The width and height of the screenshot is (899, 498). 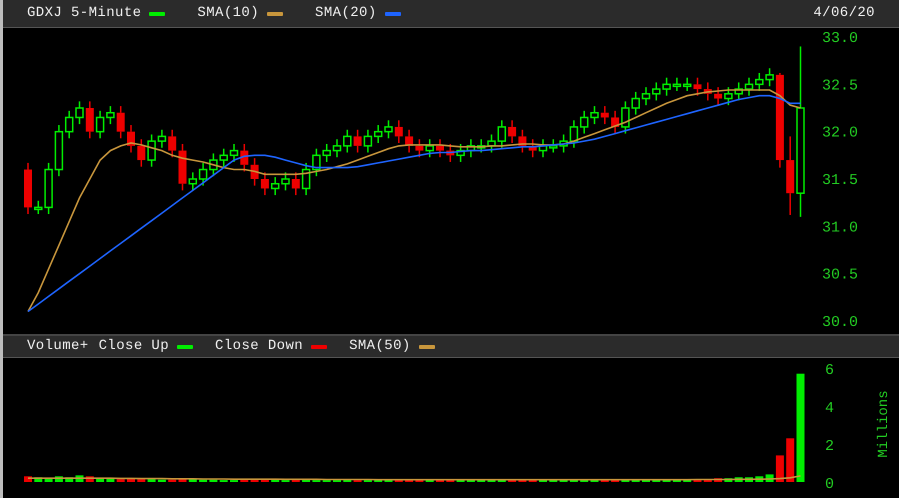 What do you see at coordinates (840, 38) in the screenshot?
I see `axis-tick-label: 33.0` at bounding box center [840, 38].